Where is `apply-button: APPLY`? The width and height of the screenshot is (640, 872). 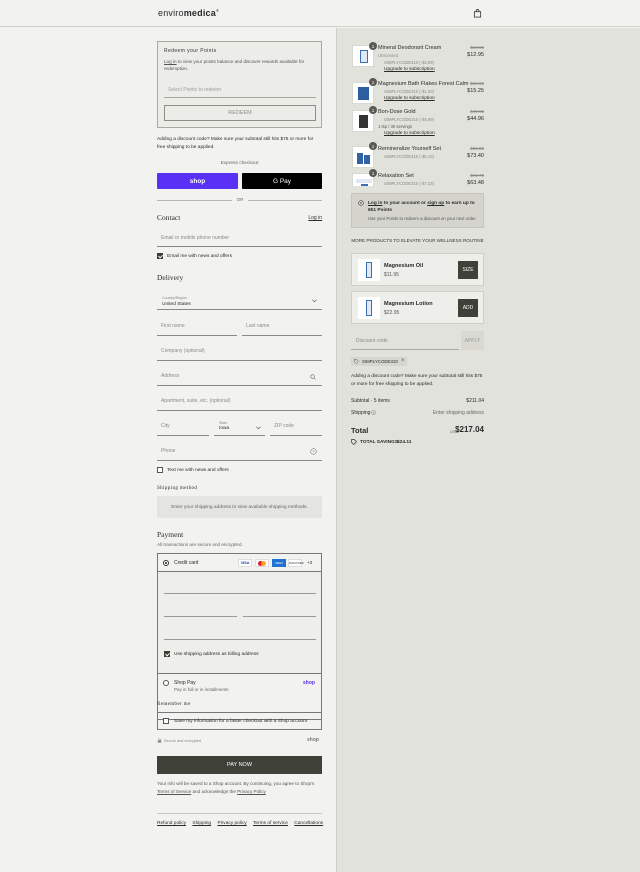 apply-button: APPLY is located at coordinates (472, 340).